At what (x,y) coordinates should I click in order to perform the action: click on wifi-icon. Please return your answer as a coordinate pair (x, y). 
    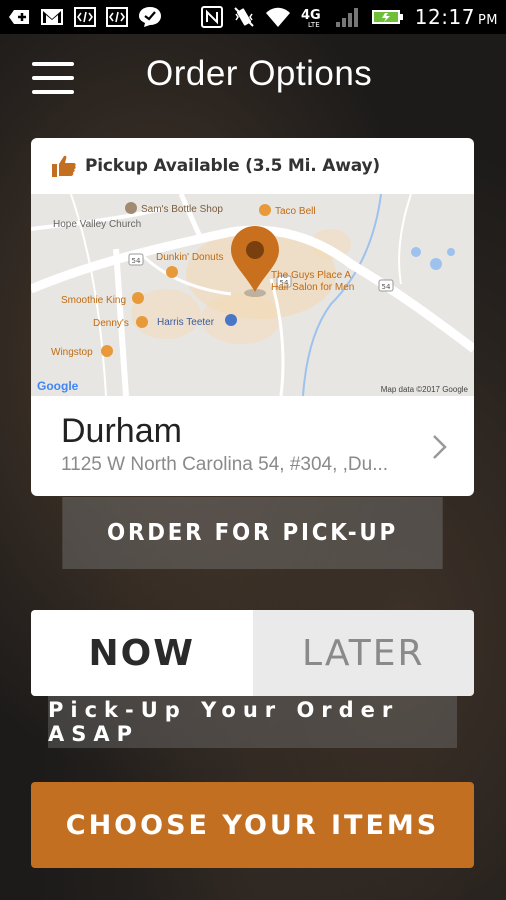
    Looking at the image, I should click on (278, 17).